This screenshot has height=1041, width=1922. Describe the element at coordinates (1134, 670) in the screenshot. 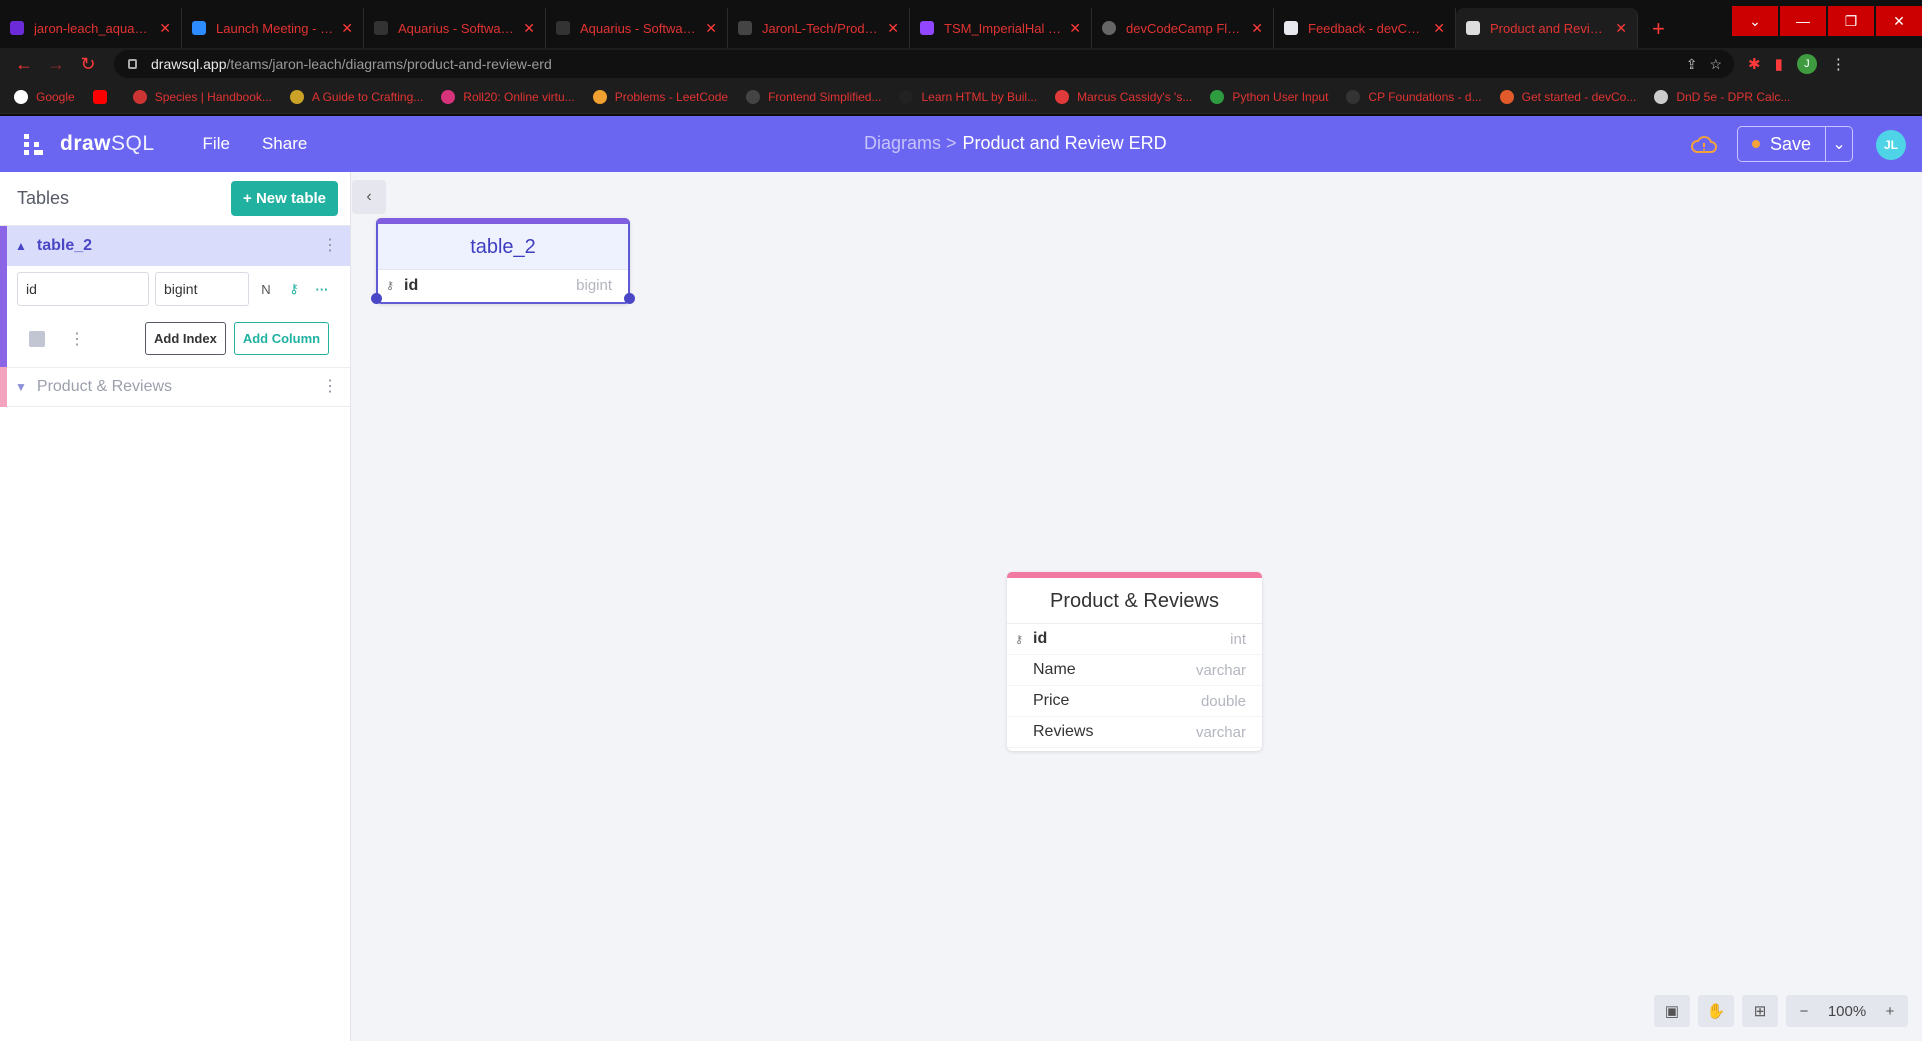

I see `erd-column-row: Name varchar` at that location.